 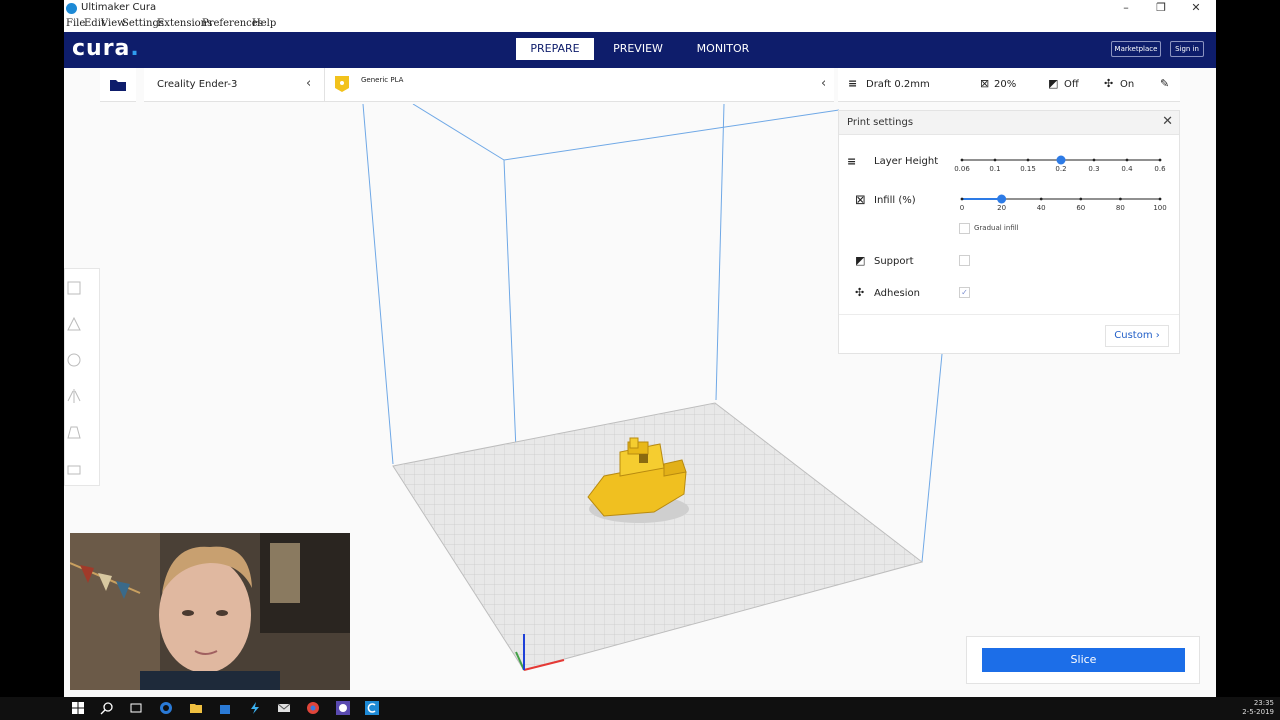 What do you see at coordinates (853, 83) in the screenshot?
I see `profile-icon: ≡` at bounding box center [853, 83].